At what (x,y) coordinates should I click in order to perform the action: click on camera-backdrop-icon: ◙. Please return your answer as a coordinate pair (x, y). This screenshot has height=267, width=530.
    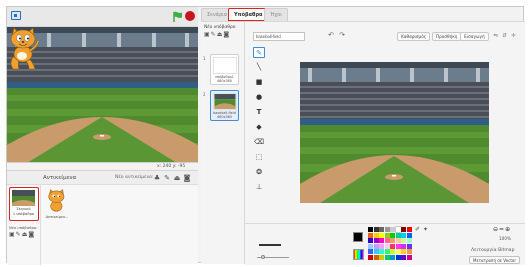
    Looking at the image, I should click on (31, 234).